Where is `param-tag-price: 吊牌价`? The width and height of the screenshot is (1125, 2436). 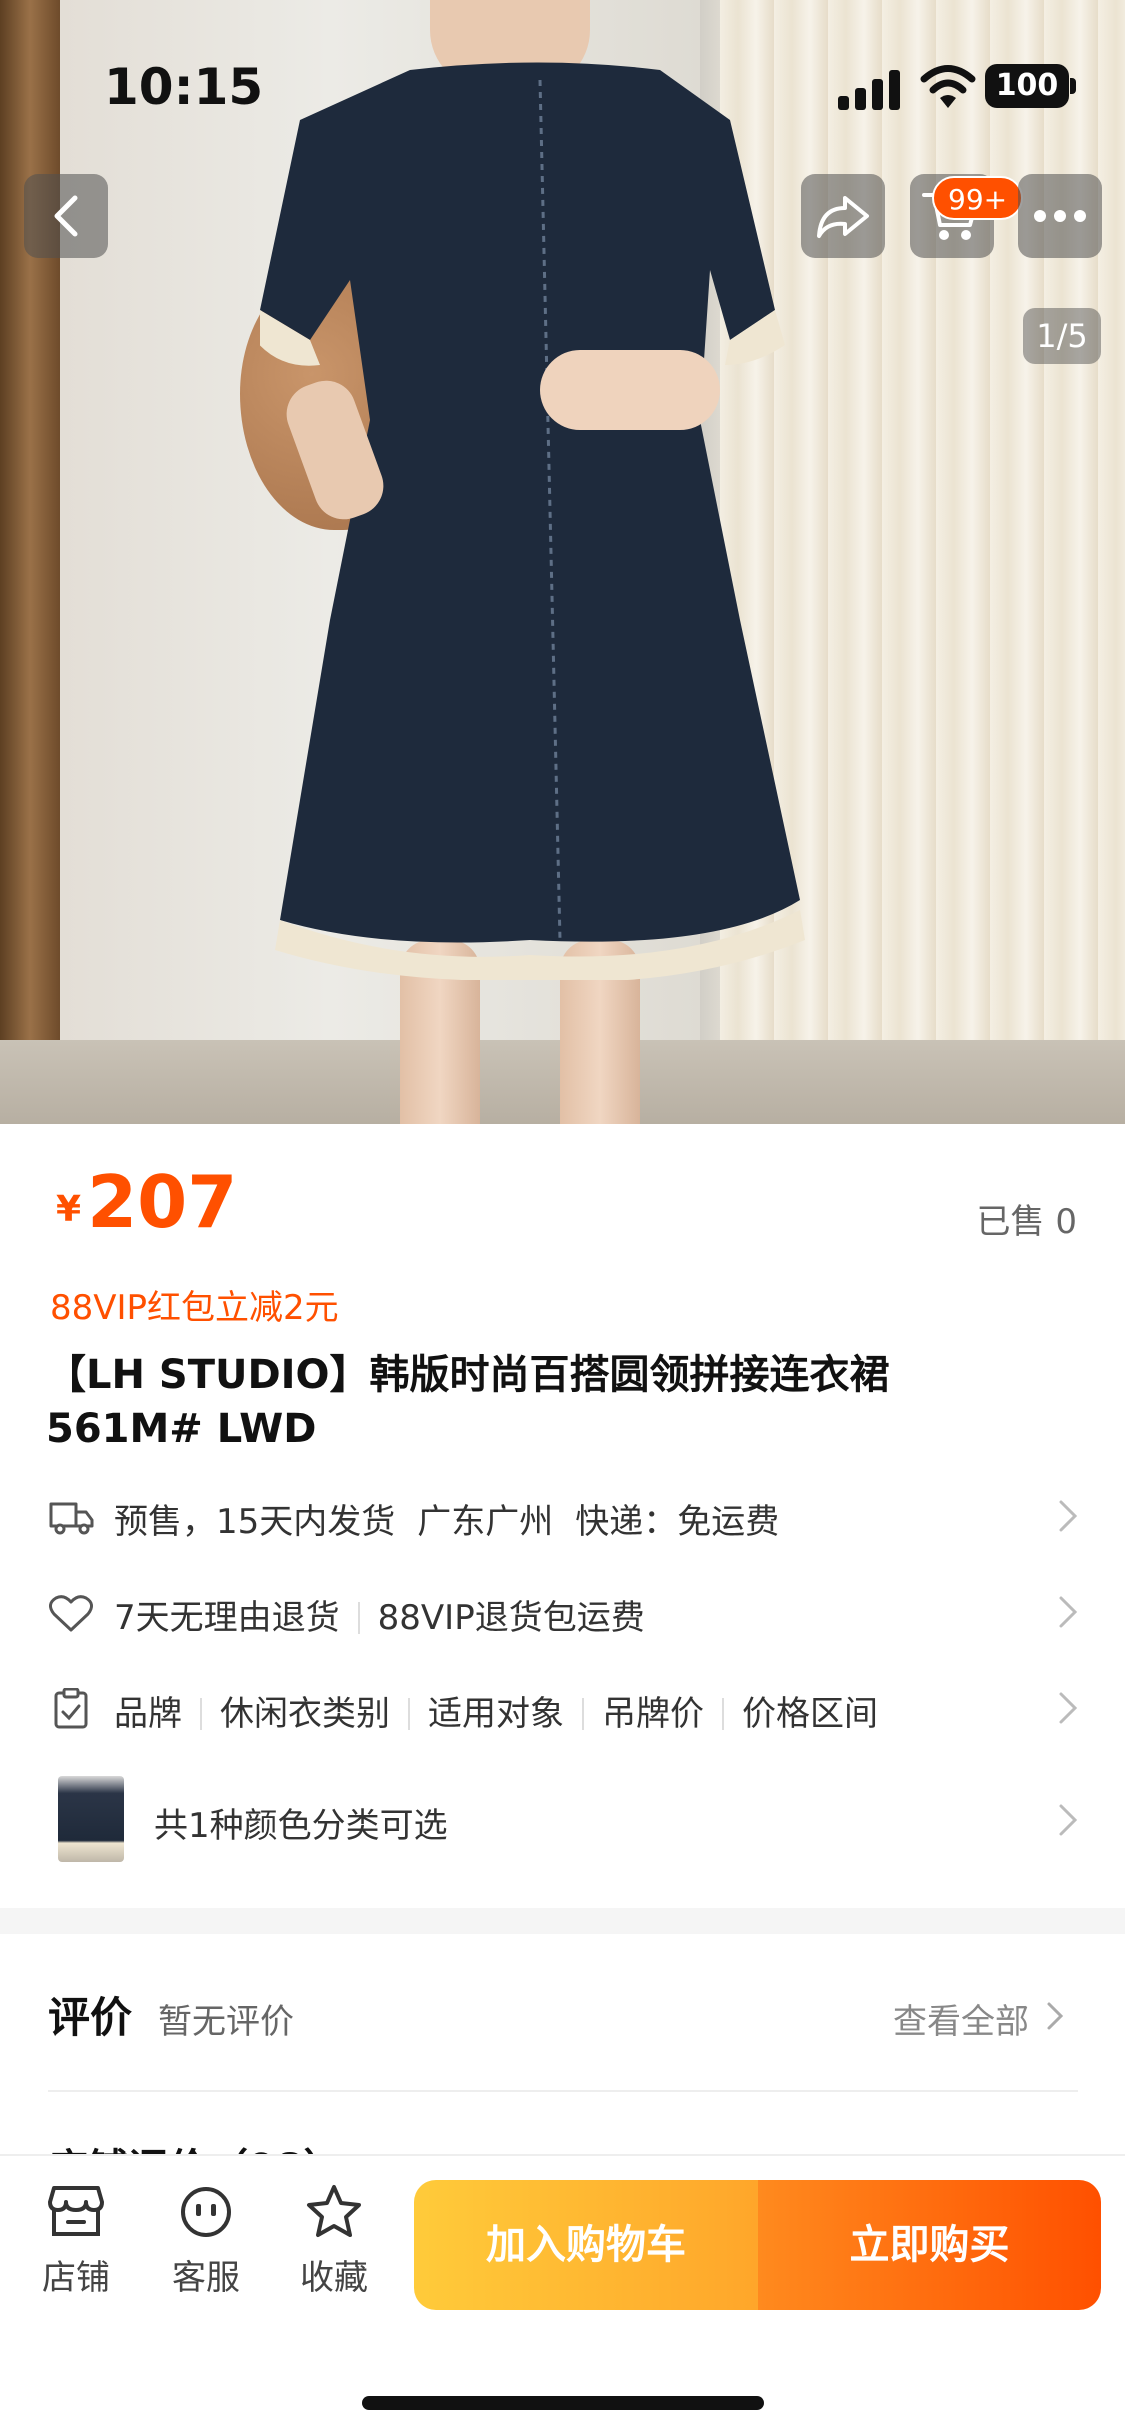
param-tag-price: 吊牌价 is located at coordinates (653, 1714).